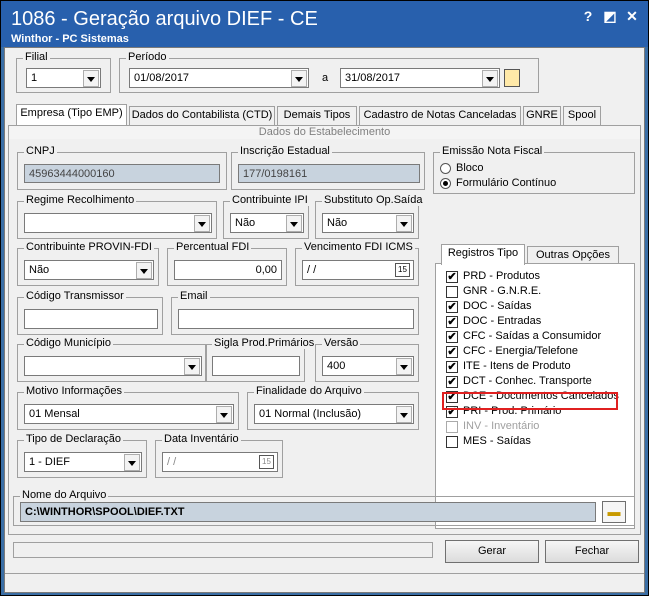 The width and height of the screenshot is (649, 596). What do you see at coordinates (122, 173) in the screenshot?
I see `cnpj-field: 45963444000160` at bounding box center [122, 173].